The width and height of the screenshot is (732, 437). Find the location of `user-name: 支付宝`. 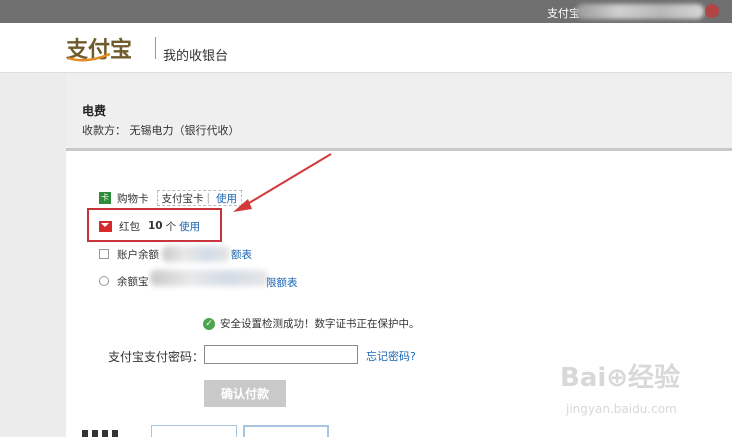

user-name: 支付宝 is located at coordinates (563, 13).